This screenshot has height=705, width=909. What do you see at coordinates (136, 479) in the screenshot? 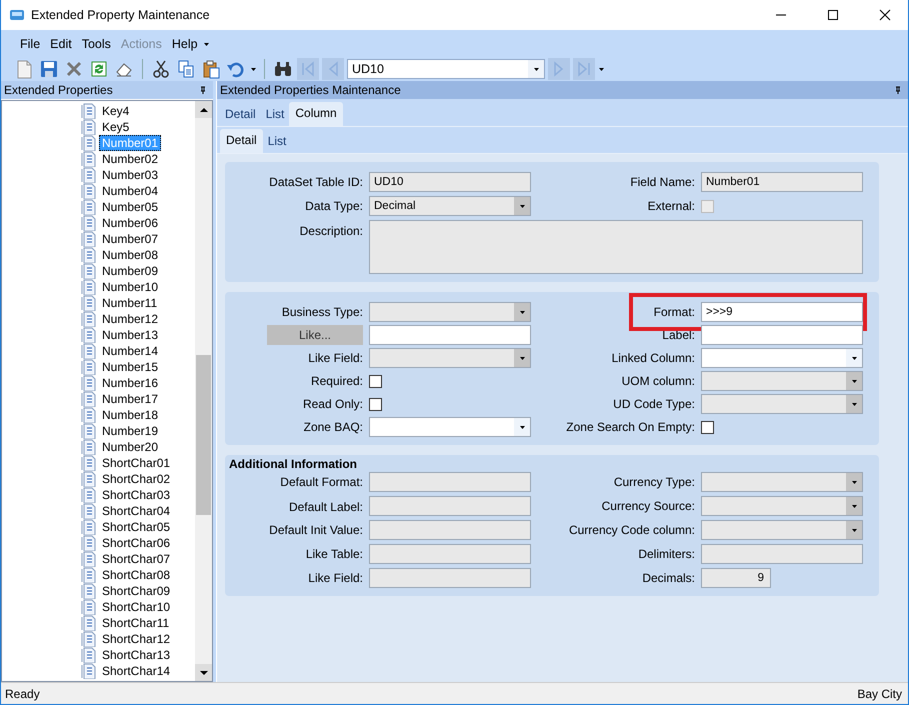
I see `tree-item: ShortChar02` at bounding box center [136, 479].